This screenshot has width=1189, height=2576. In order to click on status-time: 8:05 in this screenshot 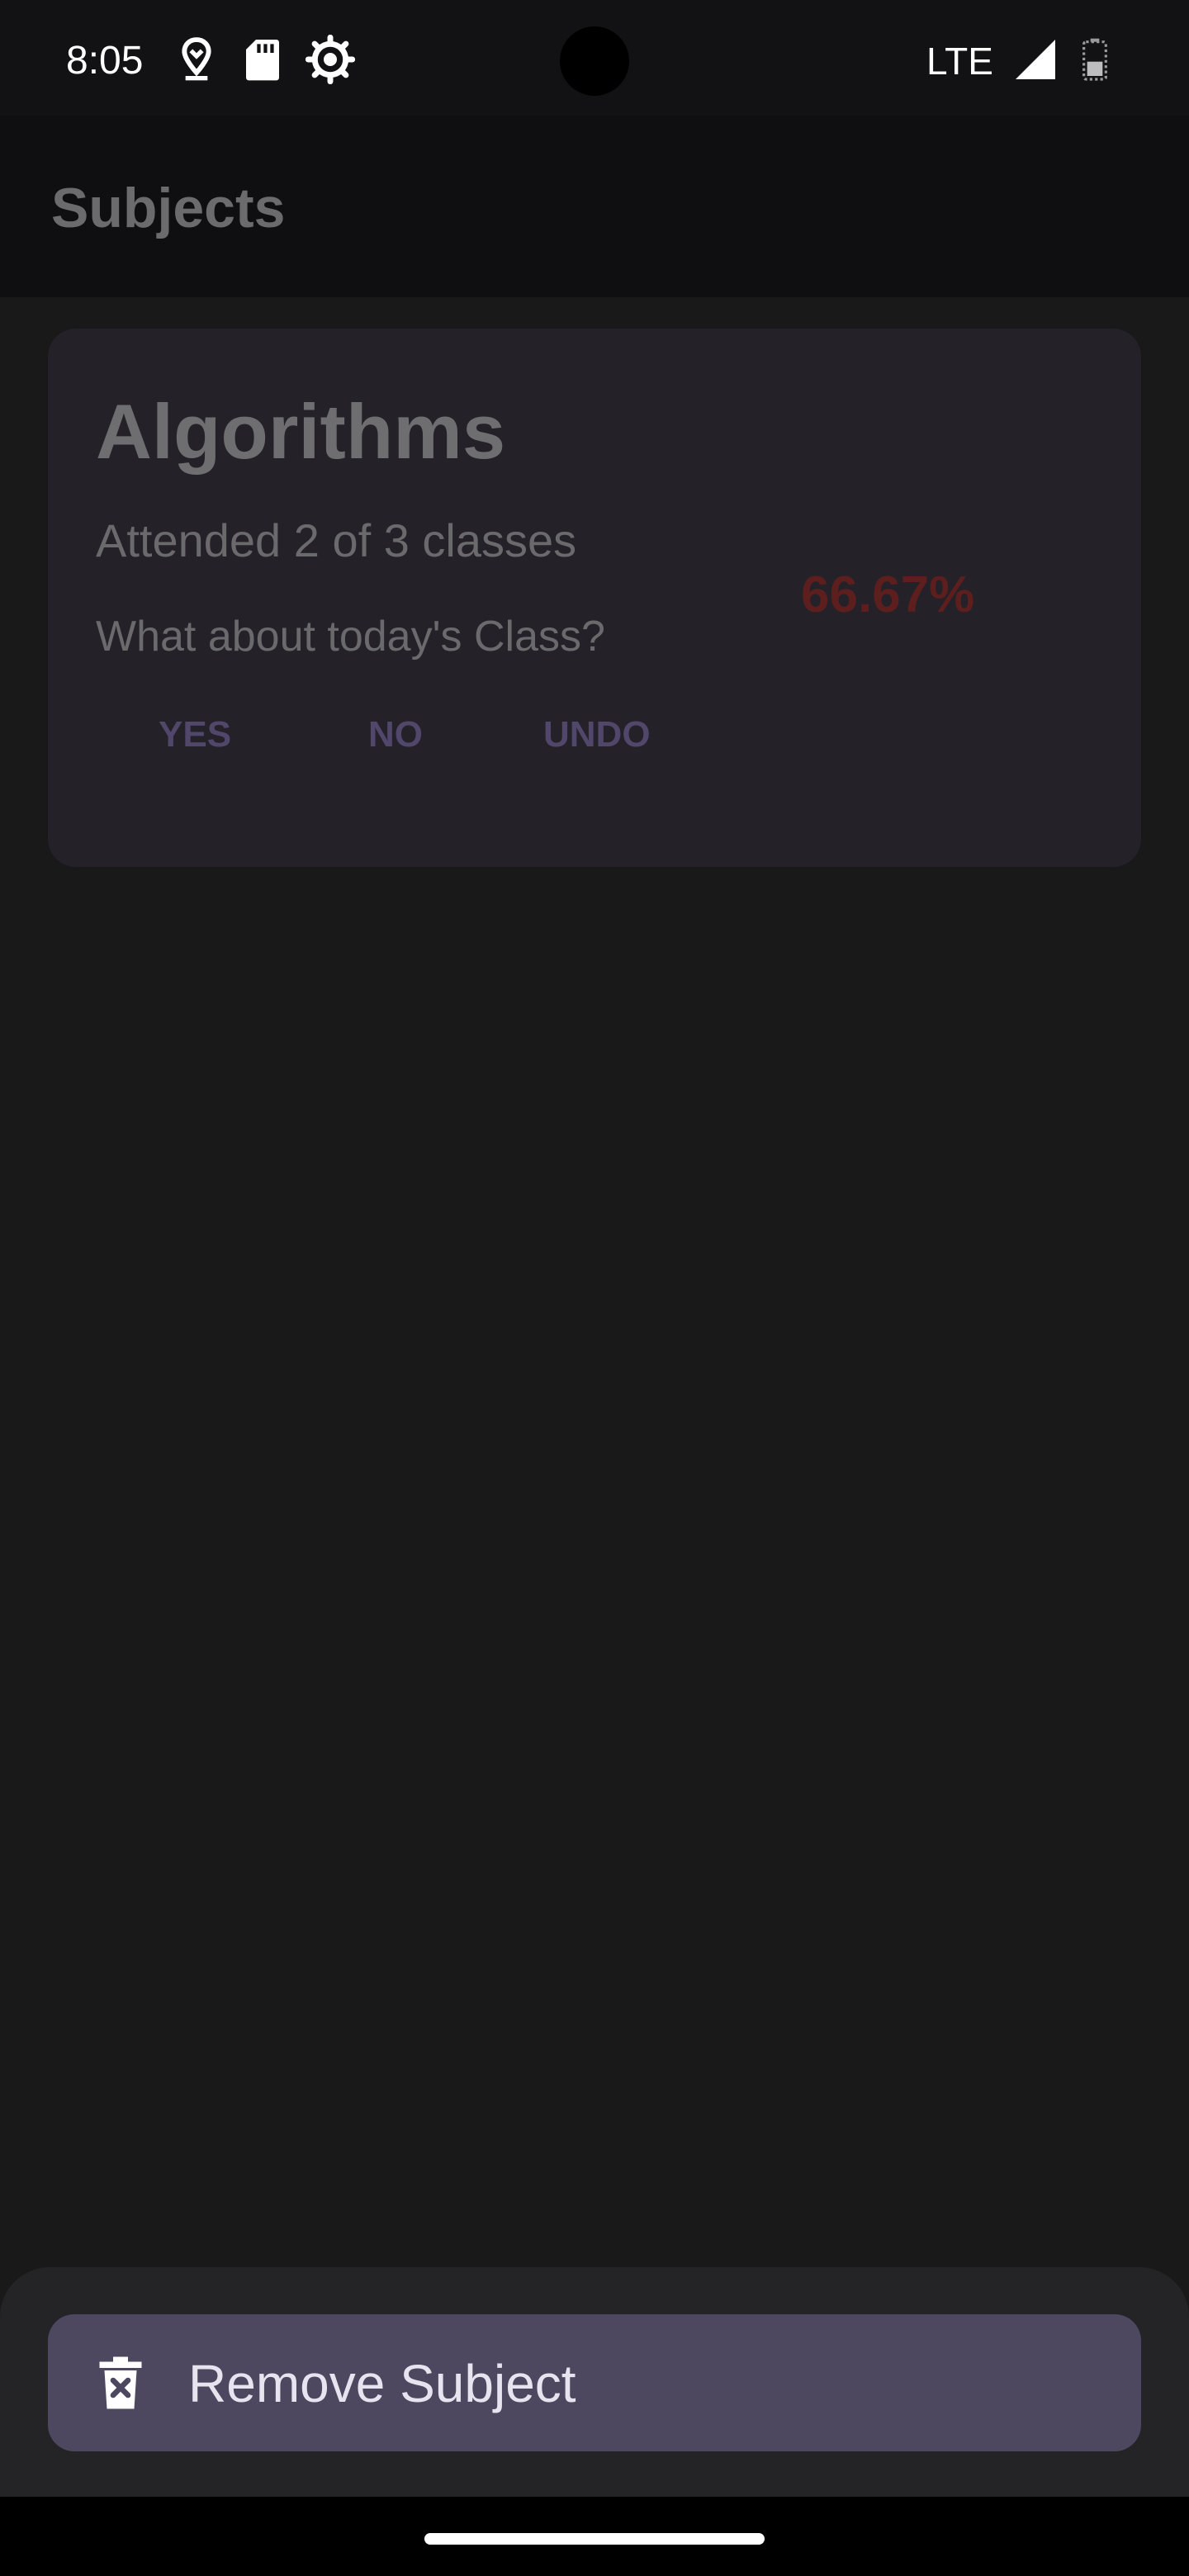, I will do `click(105, 61)`.